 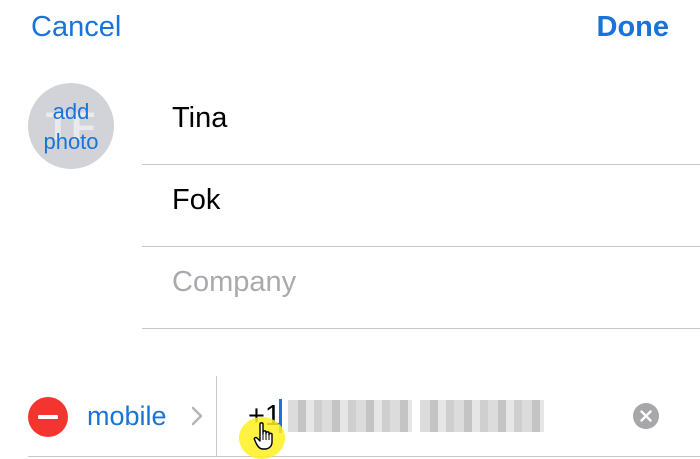 I want to click on vertical-divider, so click(x=216, y=416).